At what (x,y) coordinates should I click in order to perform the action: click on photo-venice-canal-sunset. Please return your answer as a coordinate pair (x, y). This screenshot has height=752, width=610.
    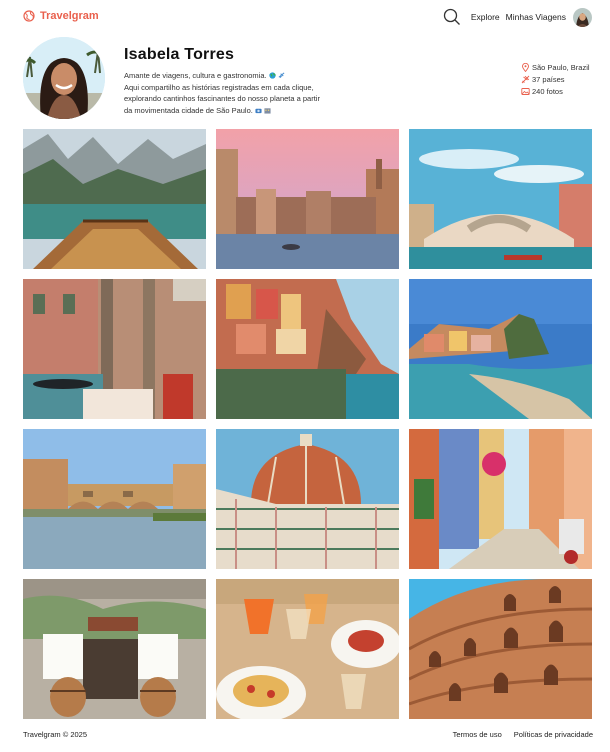
    Looking at the image, I should click on (307, 199).